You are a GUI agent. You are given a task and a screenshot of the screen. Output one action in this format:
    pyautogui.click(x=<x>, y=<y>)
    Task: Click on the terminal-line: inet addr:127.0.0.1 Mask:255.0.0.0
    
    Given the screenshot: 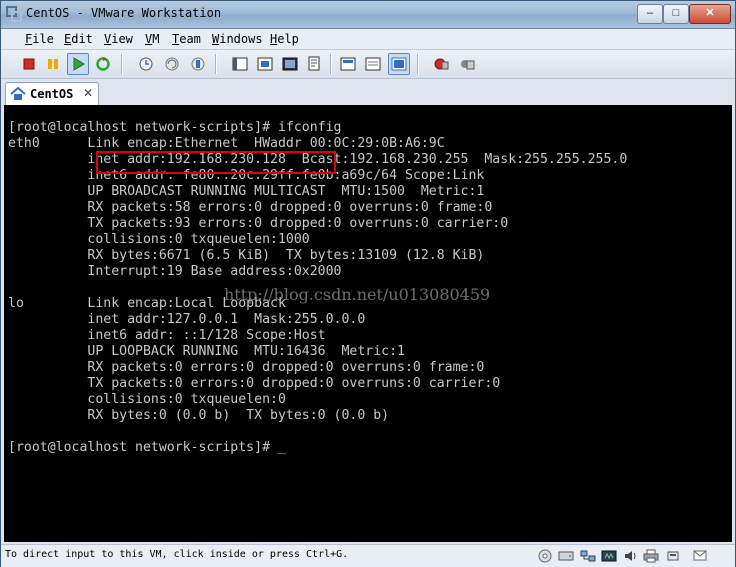 What is the action you would take?
    pyautogui.click(x=187, y=319)
    